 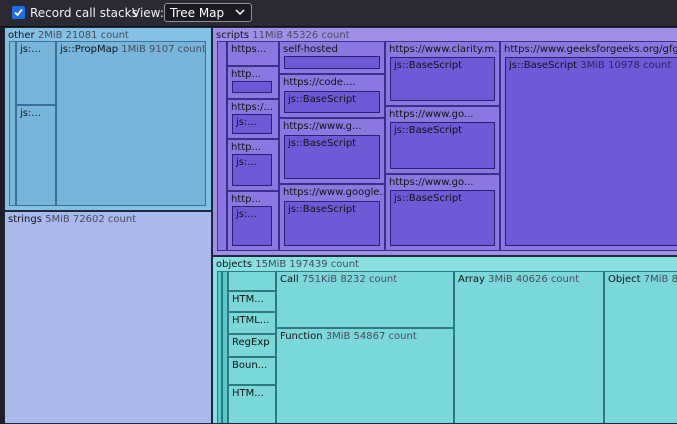 What do you see at coordinates (131, 123) in the screenshot?
I see `treemap-node-propmap: js::PropMap 1MiB 9107 count` at bounding box center [131, 123].